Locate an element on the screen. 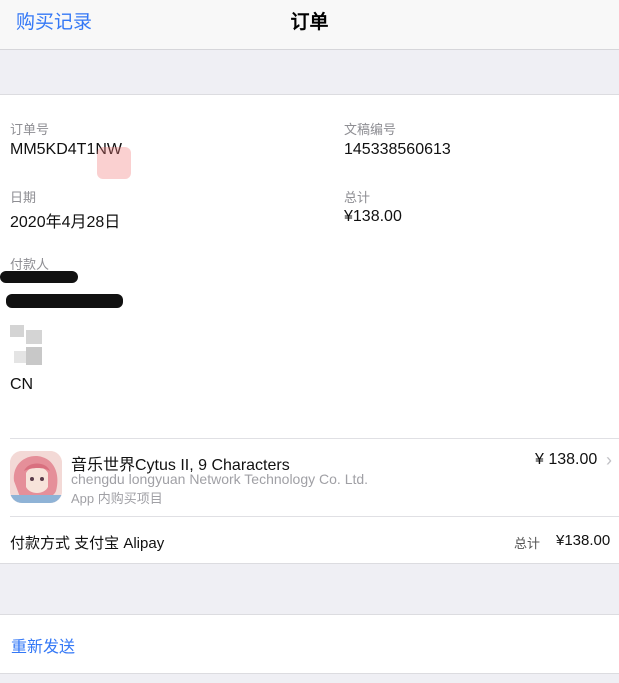 The image size is (619, 683). watermark-icon is located at coordinates (114, 163).